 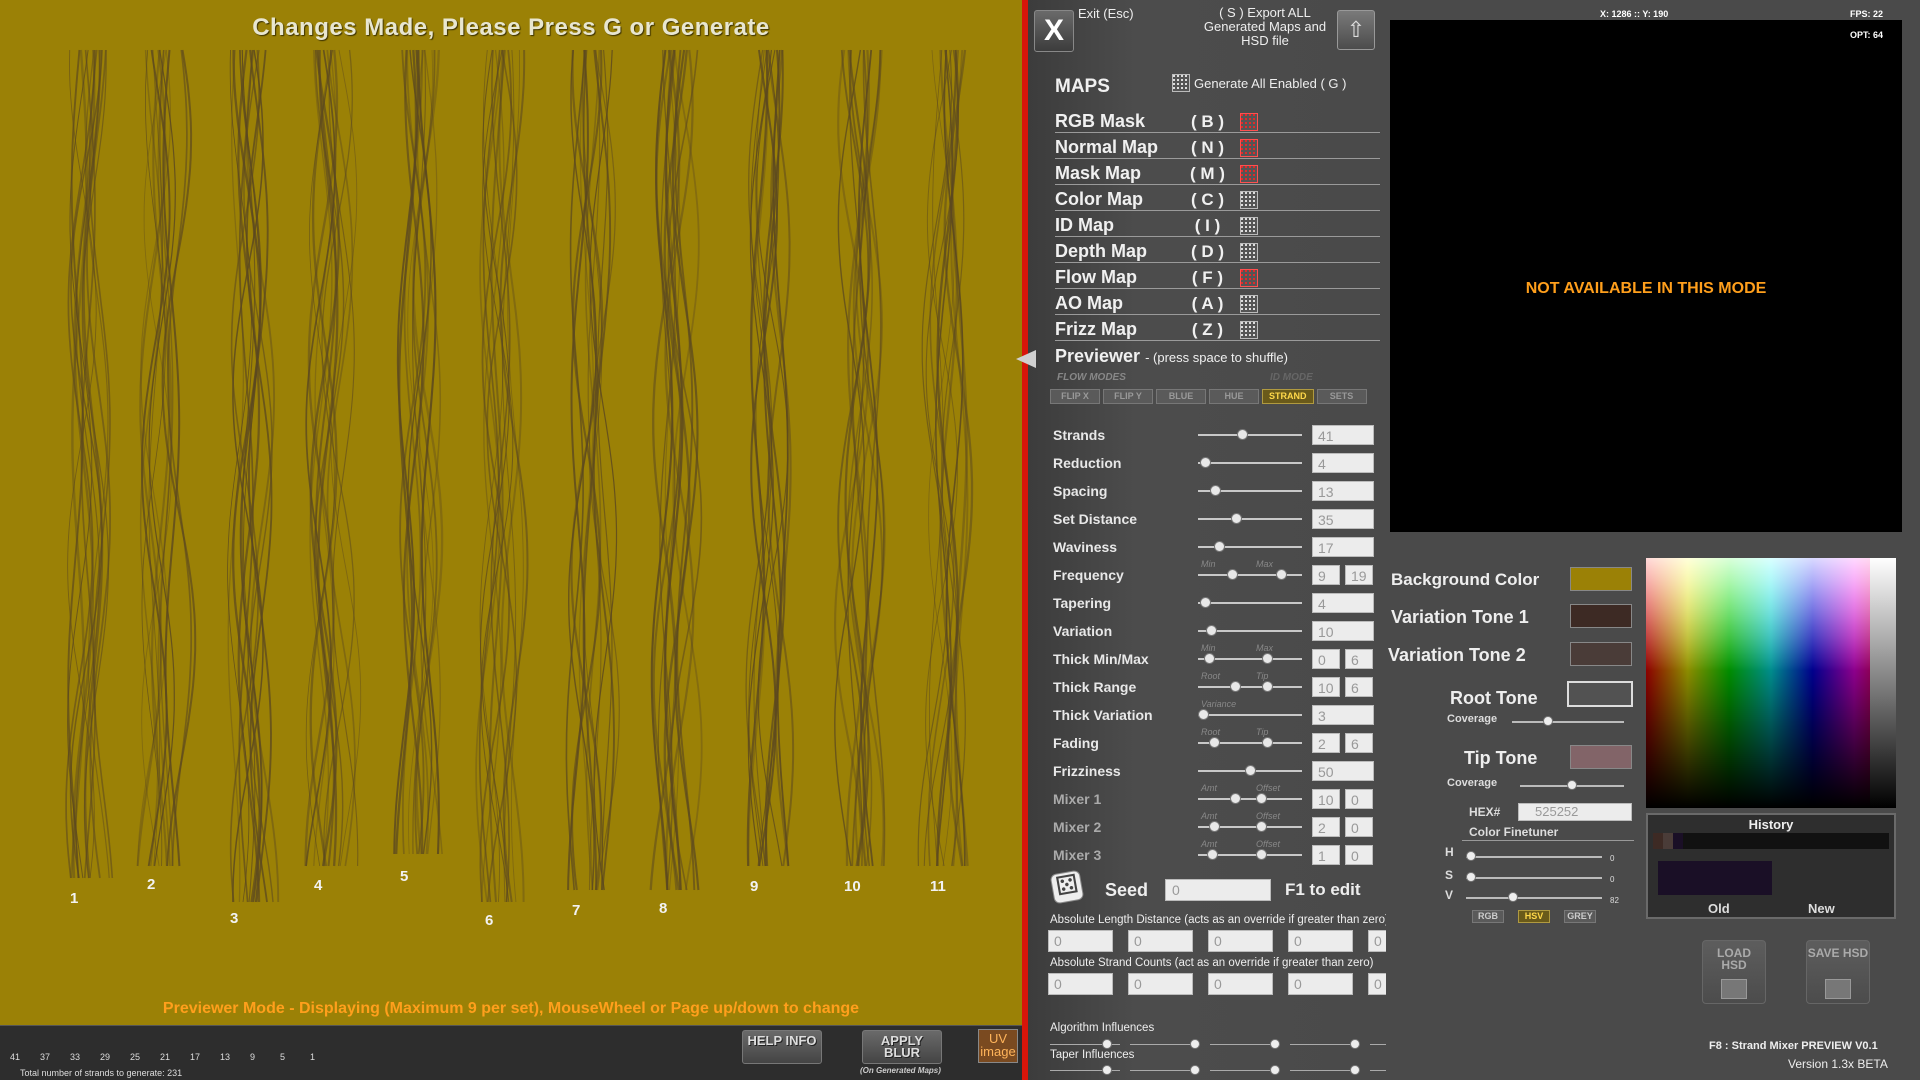 I want to click on slider-value-min: 1, so click(x=1326, y=855).